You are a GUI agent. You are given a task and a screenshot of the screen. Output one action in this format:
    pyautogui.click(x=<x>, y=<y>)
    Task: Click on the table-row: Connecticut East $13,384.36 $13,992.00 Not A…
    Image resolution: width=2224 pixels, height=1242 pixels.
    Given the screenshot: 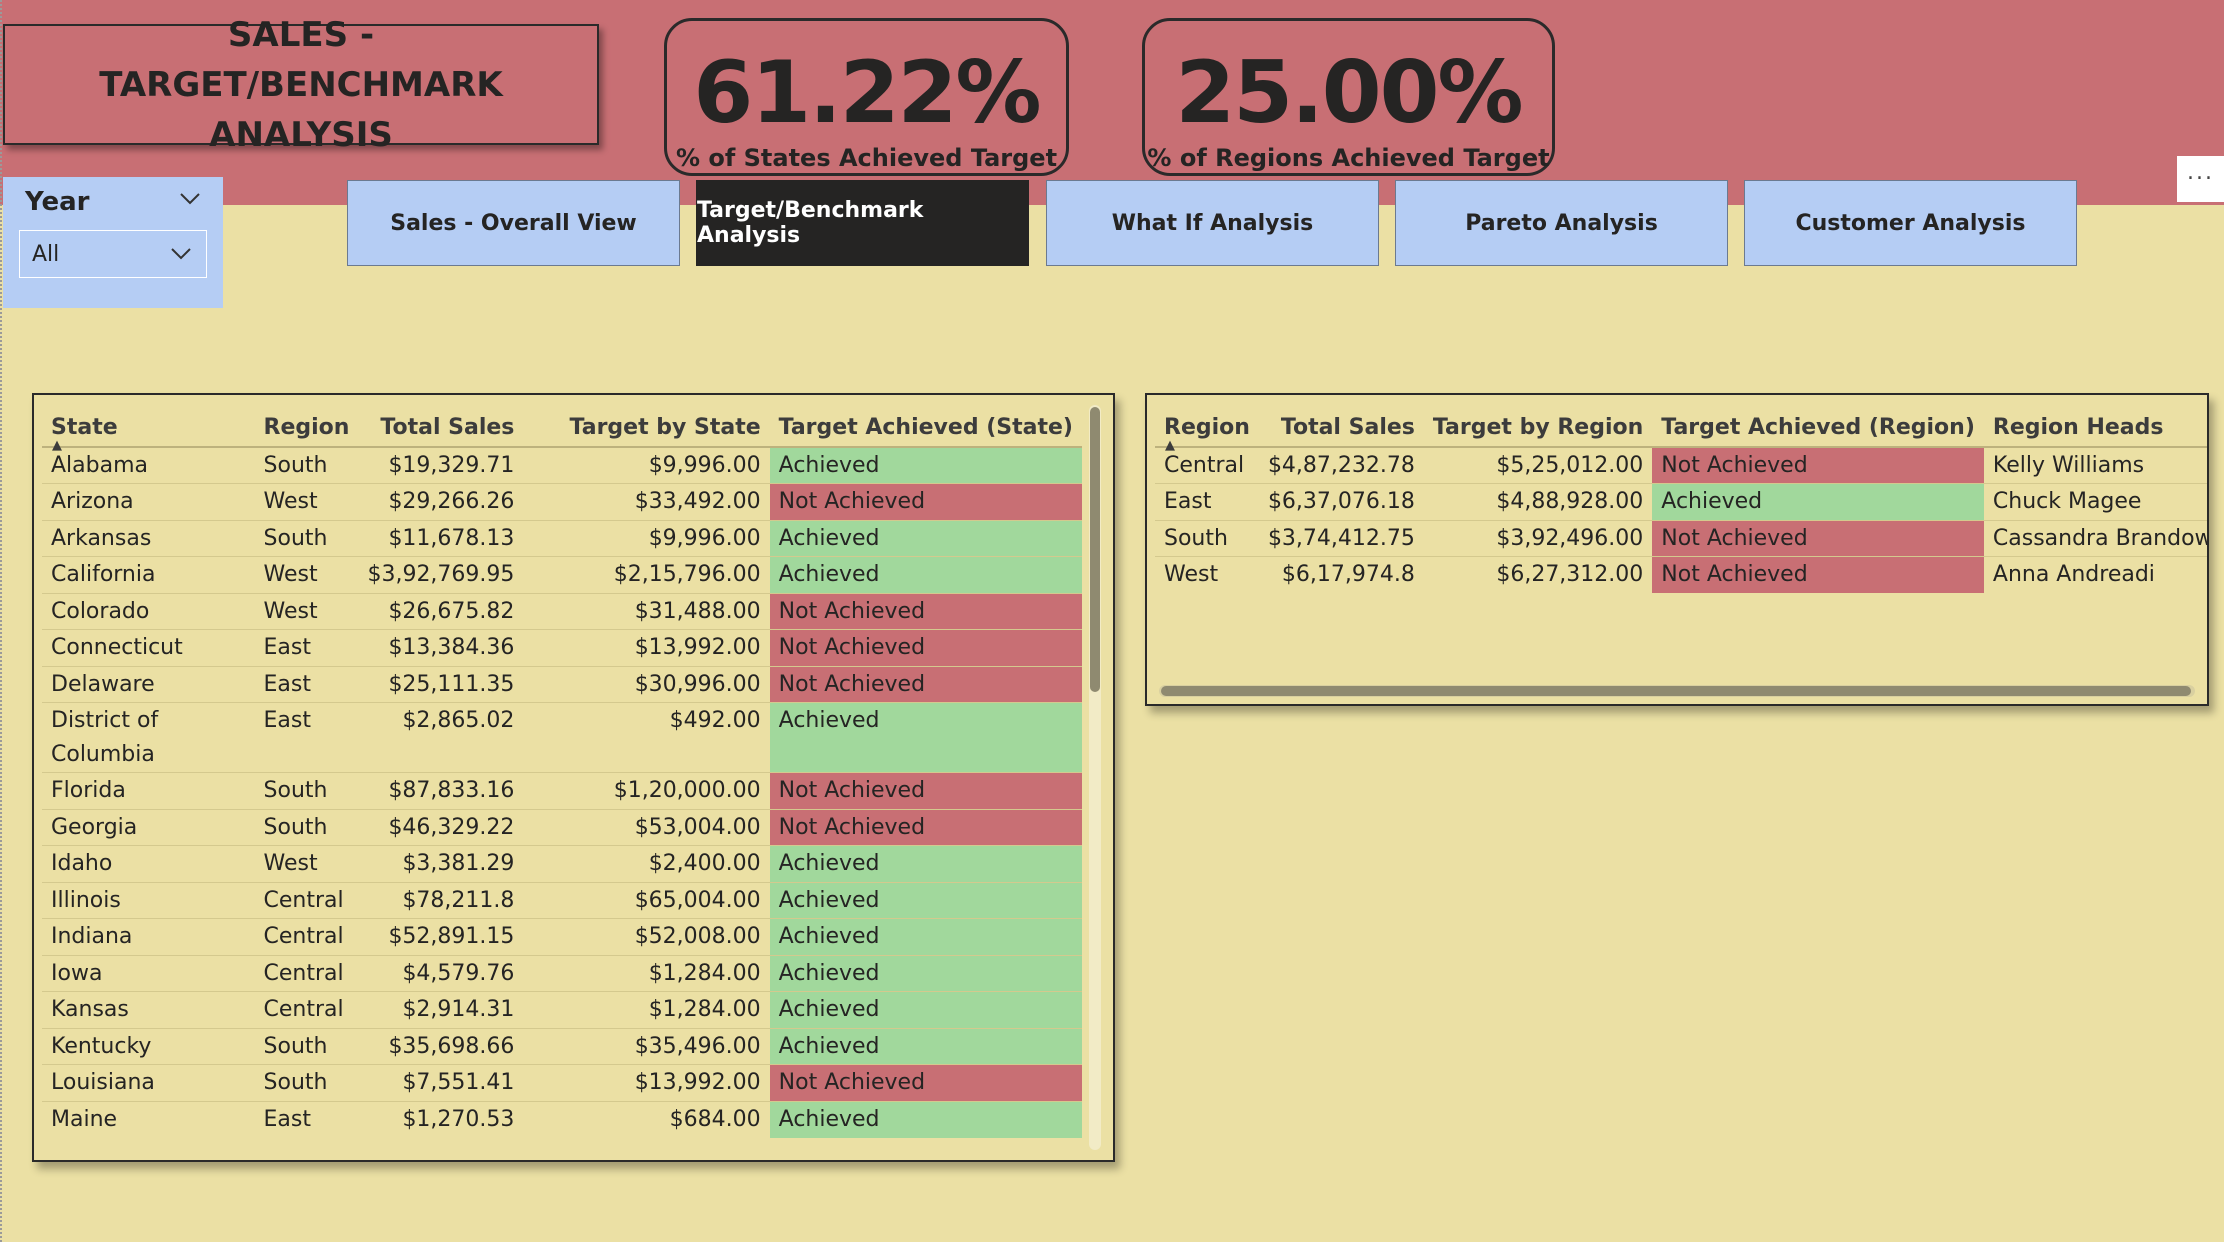 What is the action you would take?
    pyautogui.click(x=562, y=647)
    